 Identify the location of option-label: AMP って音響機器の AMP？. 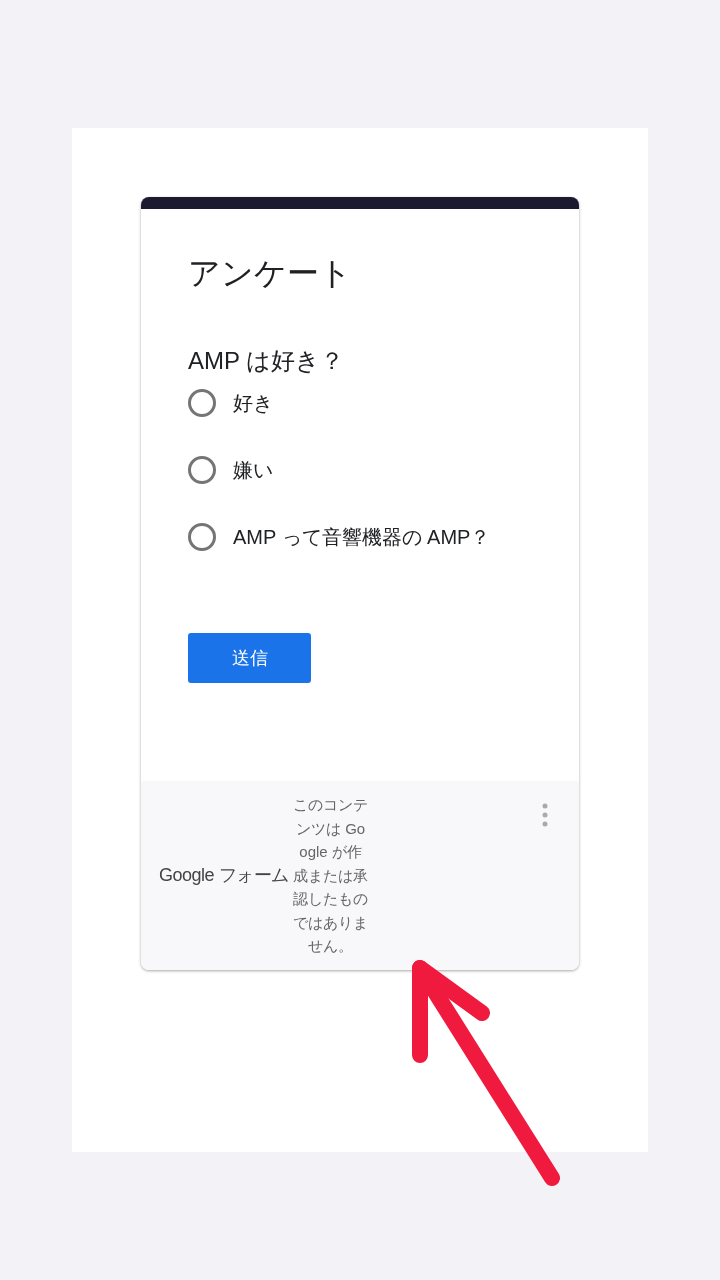
(362, 537).